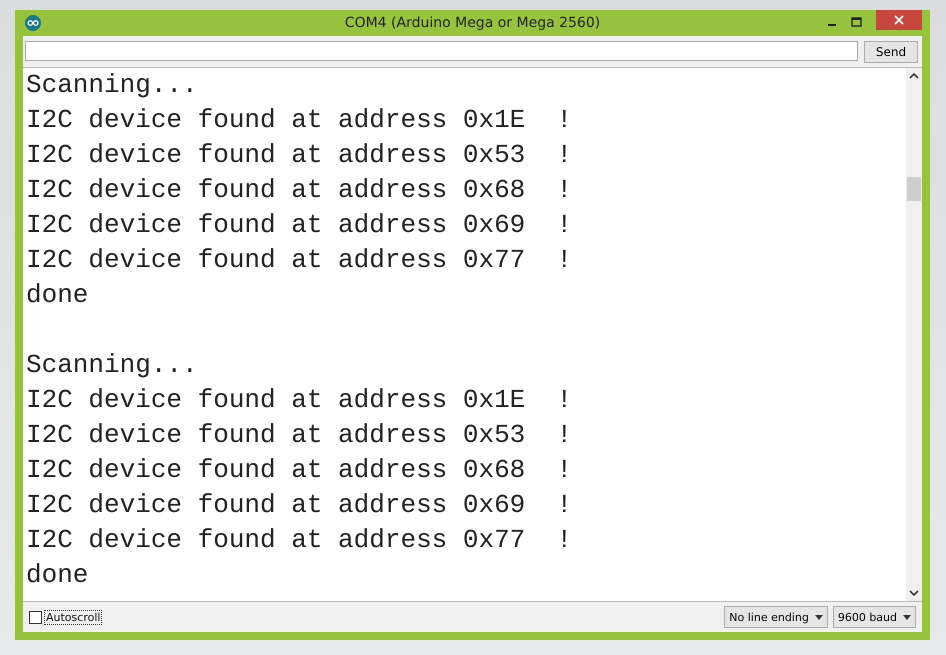 The width and height of the screenshot is (946, 655). I want to click on scroll-down-icon, so click(914, 593).